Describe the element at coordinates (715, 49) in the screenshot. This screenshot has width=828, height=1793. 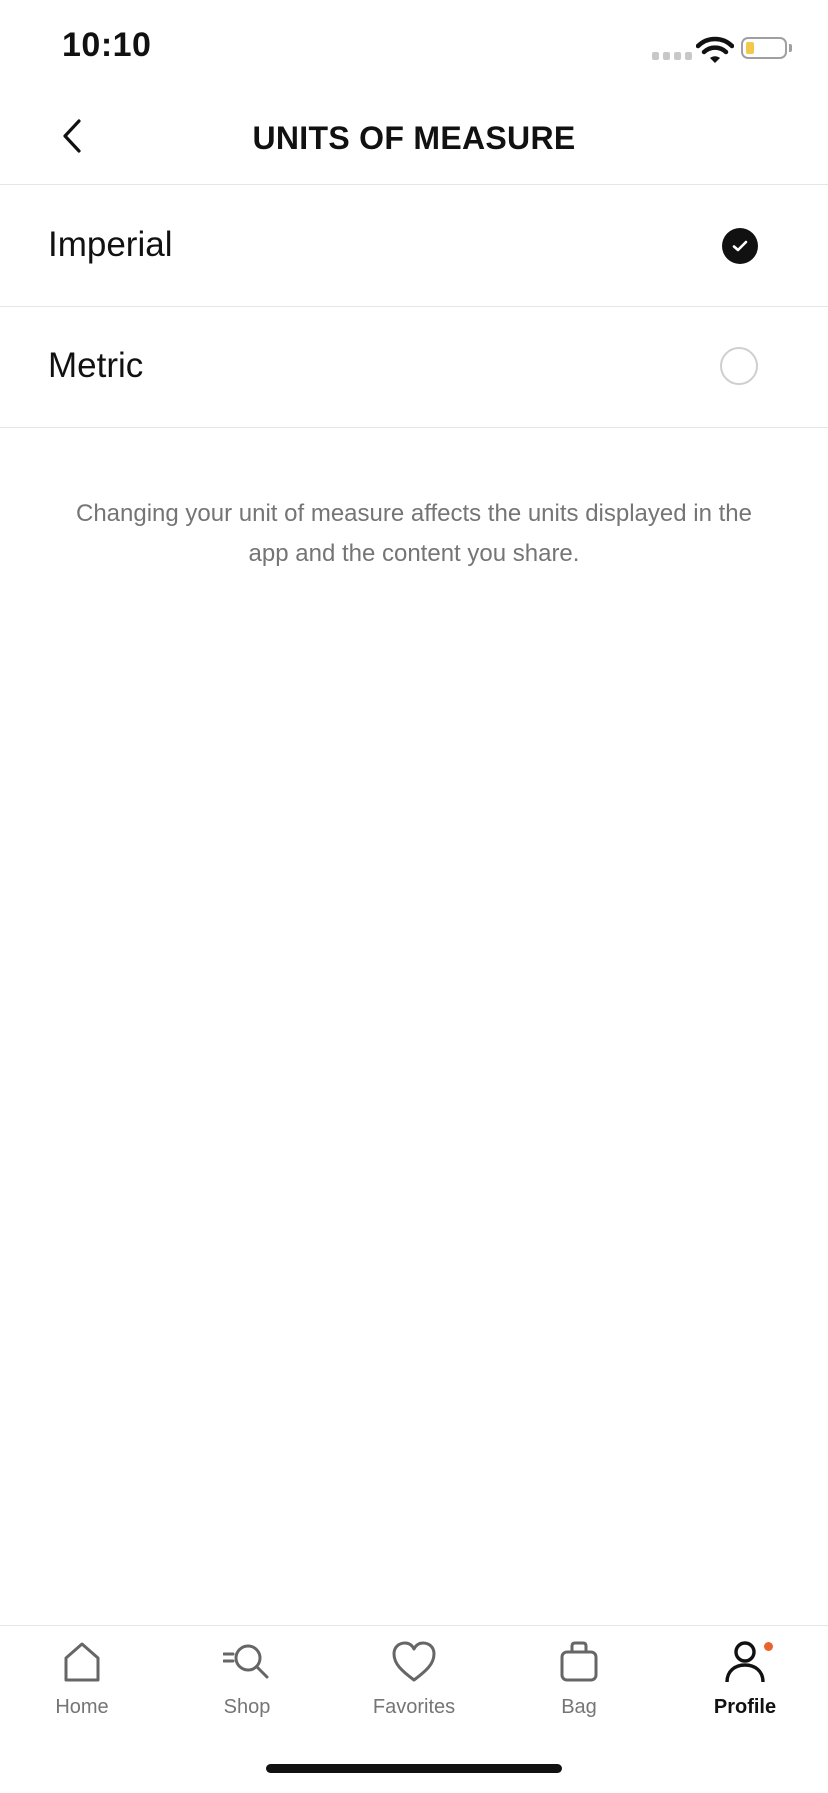
I see `wifi-icon` at that location.